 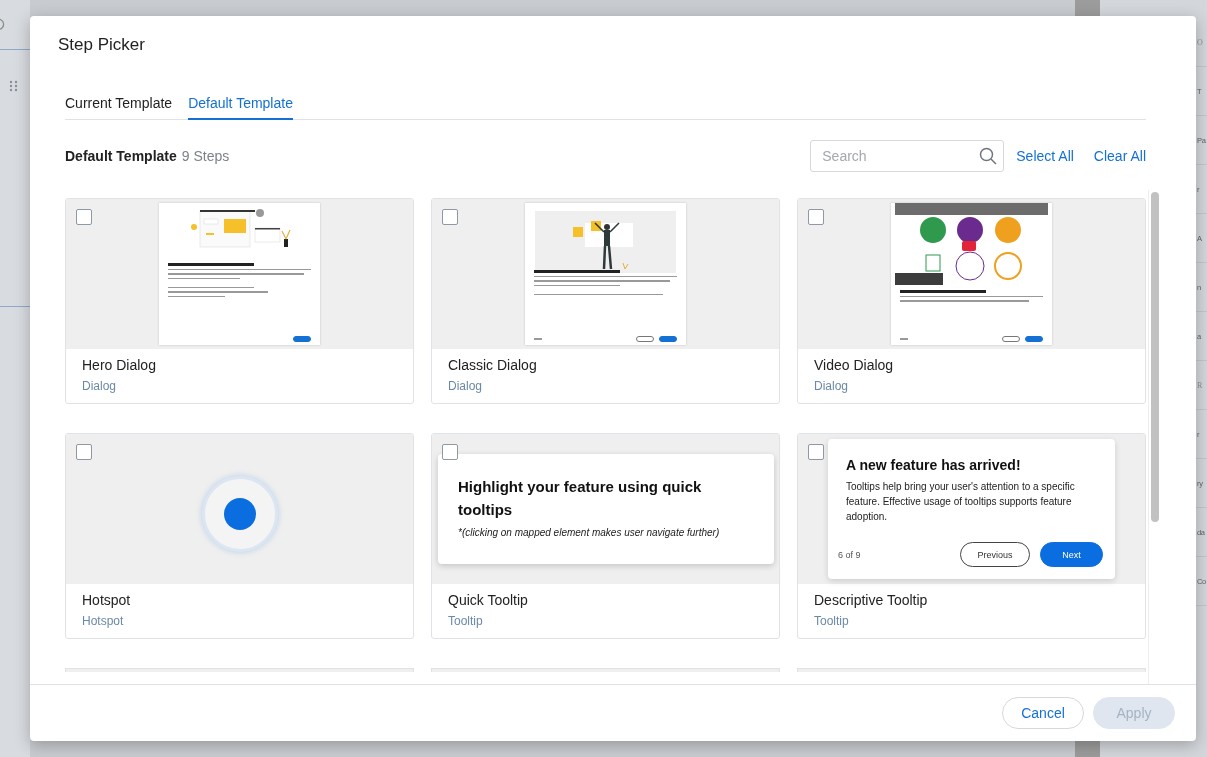 What do you see at coordinates (107, 600) in the screenshot?
I see `card-title: Hotspot` at bounding box center [107, 600].